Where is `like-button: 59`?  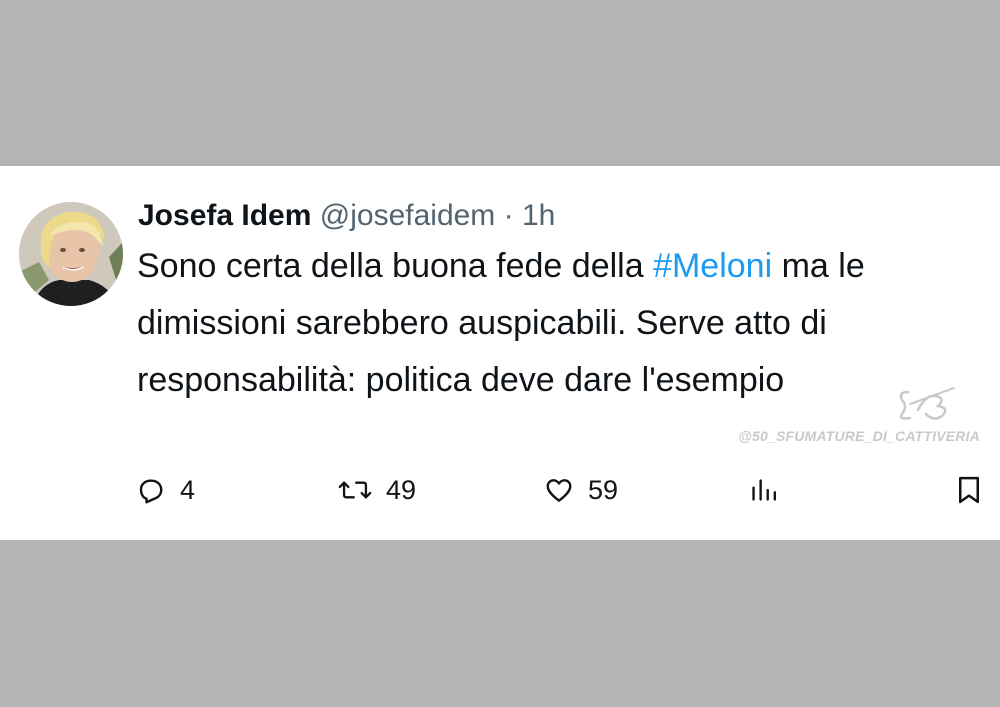
like-button: 59 is located at coordinates (581, 490).